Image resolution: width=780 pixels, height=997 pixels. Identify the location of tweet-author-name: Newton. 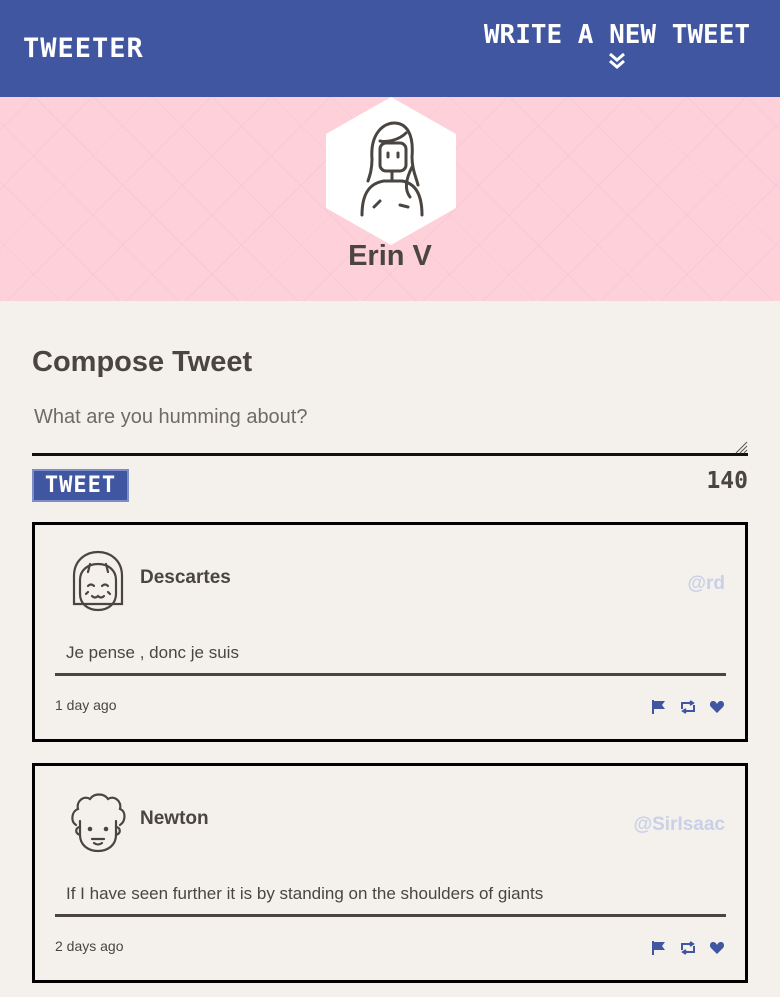
(174, 818).